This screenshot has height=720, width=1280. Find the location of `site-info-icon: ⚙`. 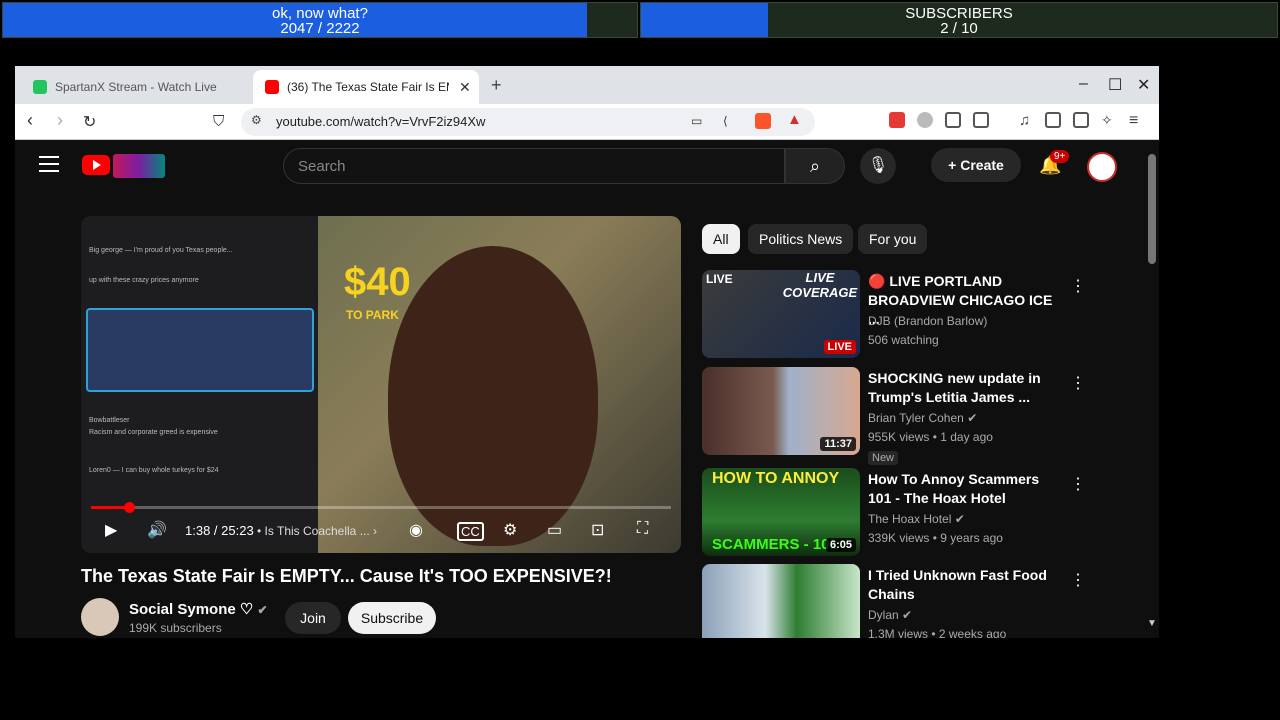

site-info-icon: ⚙ is located at coordinates (256, 120).